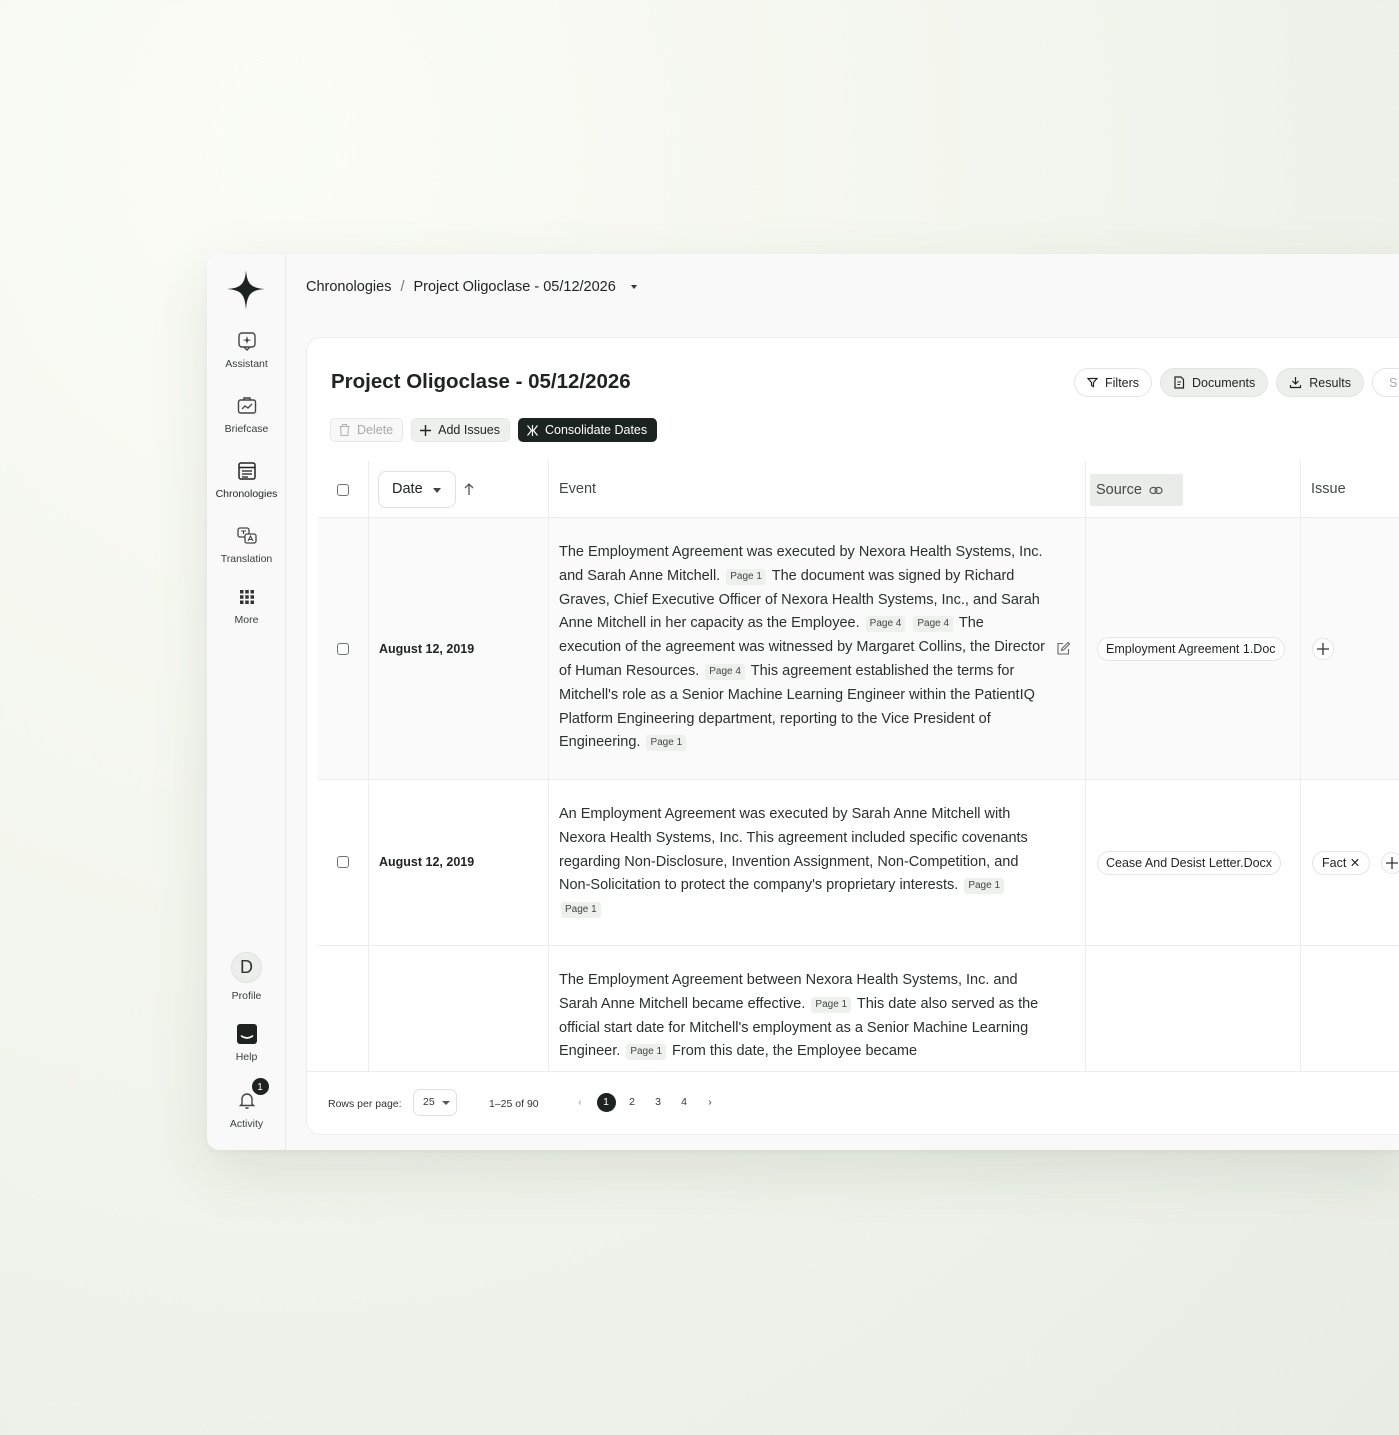 The width and height of the screenshot is (1399, 1435). What do you see at coordinates (658, 1102) in the screenshot?
I see `page-button: 3` at bounding box center [658, 1102].